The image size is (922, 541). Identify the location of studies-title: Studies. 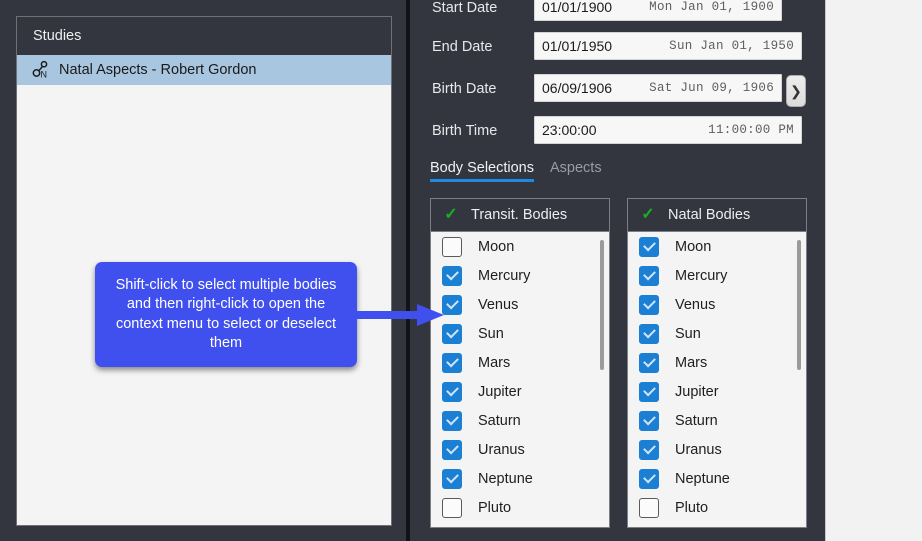
(57, 36).